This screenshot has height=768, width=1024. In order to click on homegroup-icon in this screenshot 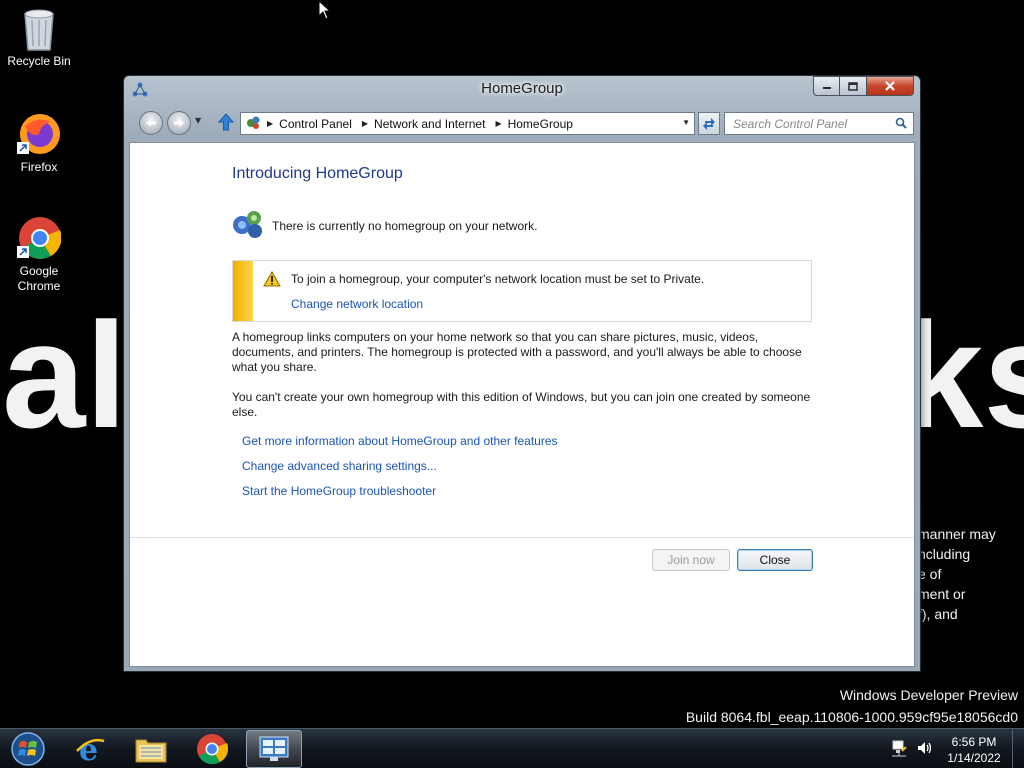, I will do `click(249, 225)`.